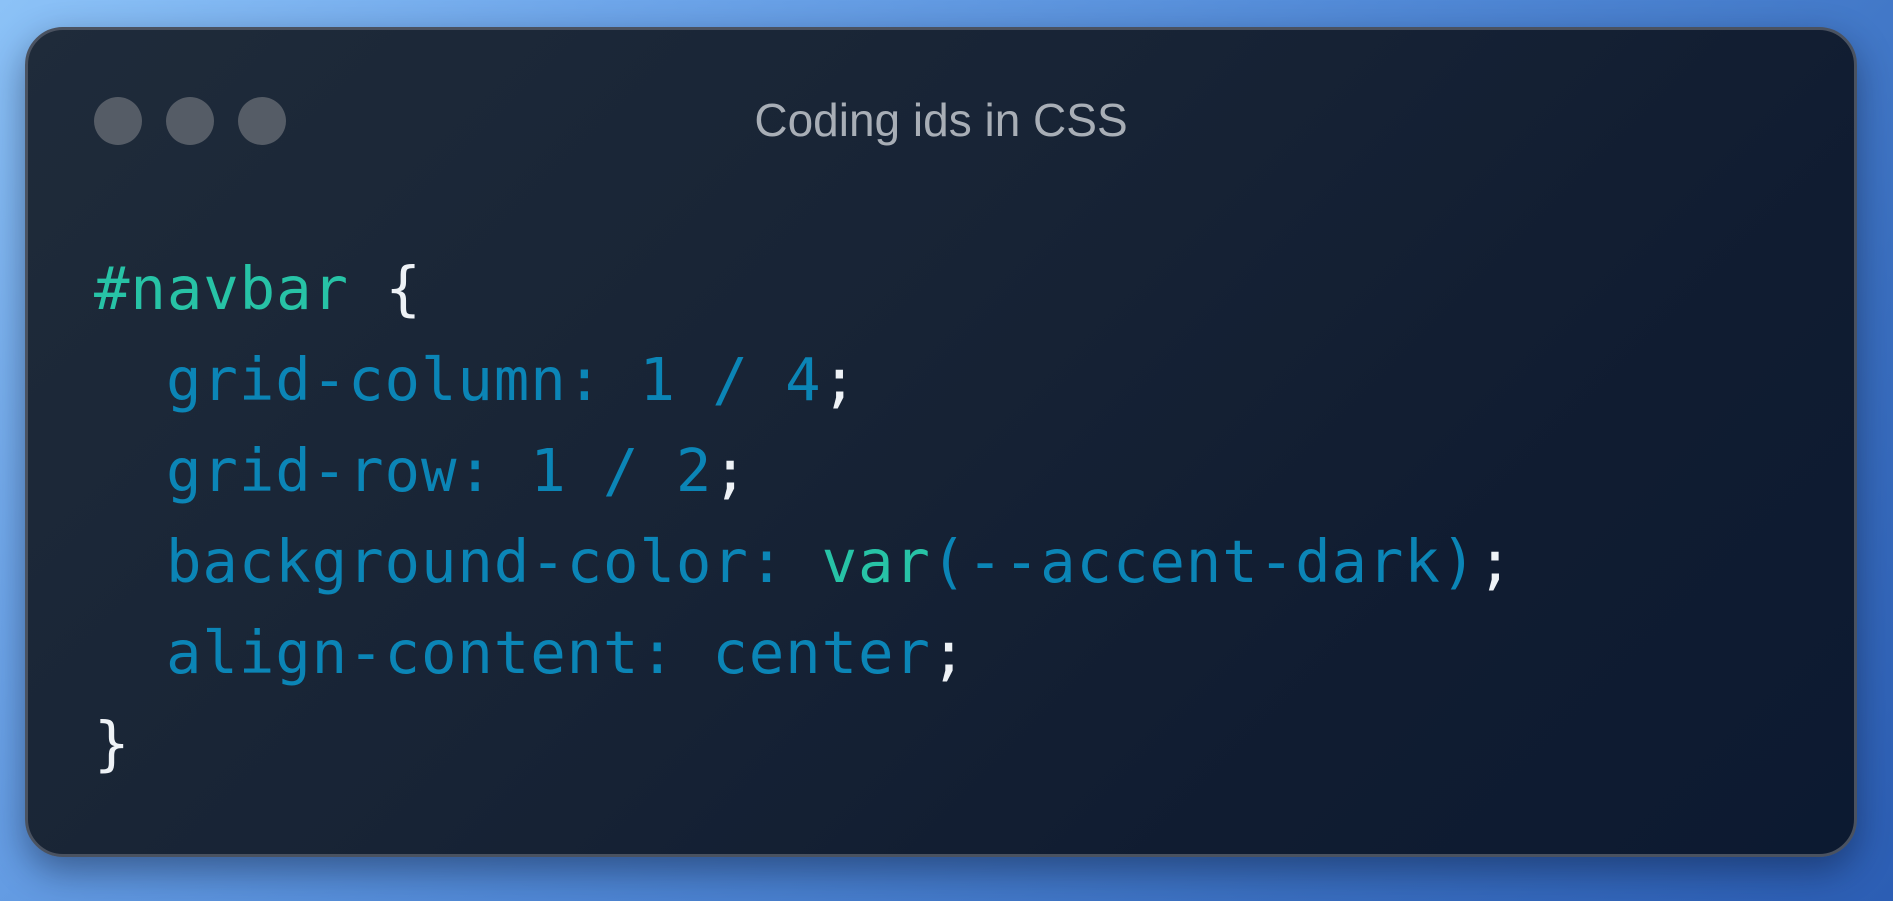 This screenshot has width=1893, height=901. Describe the element at coordinates (621, 470) in the screenshot. I see `css-value: 1 / 2` at that location.